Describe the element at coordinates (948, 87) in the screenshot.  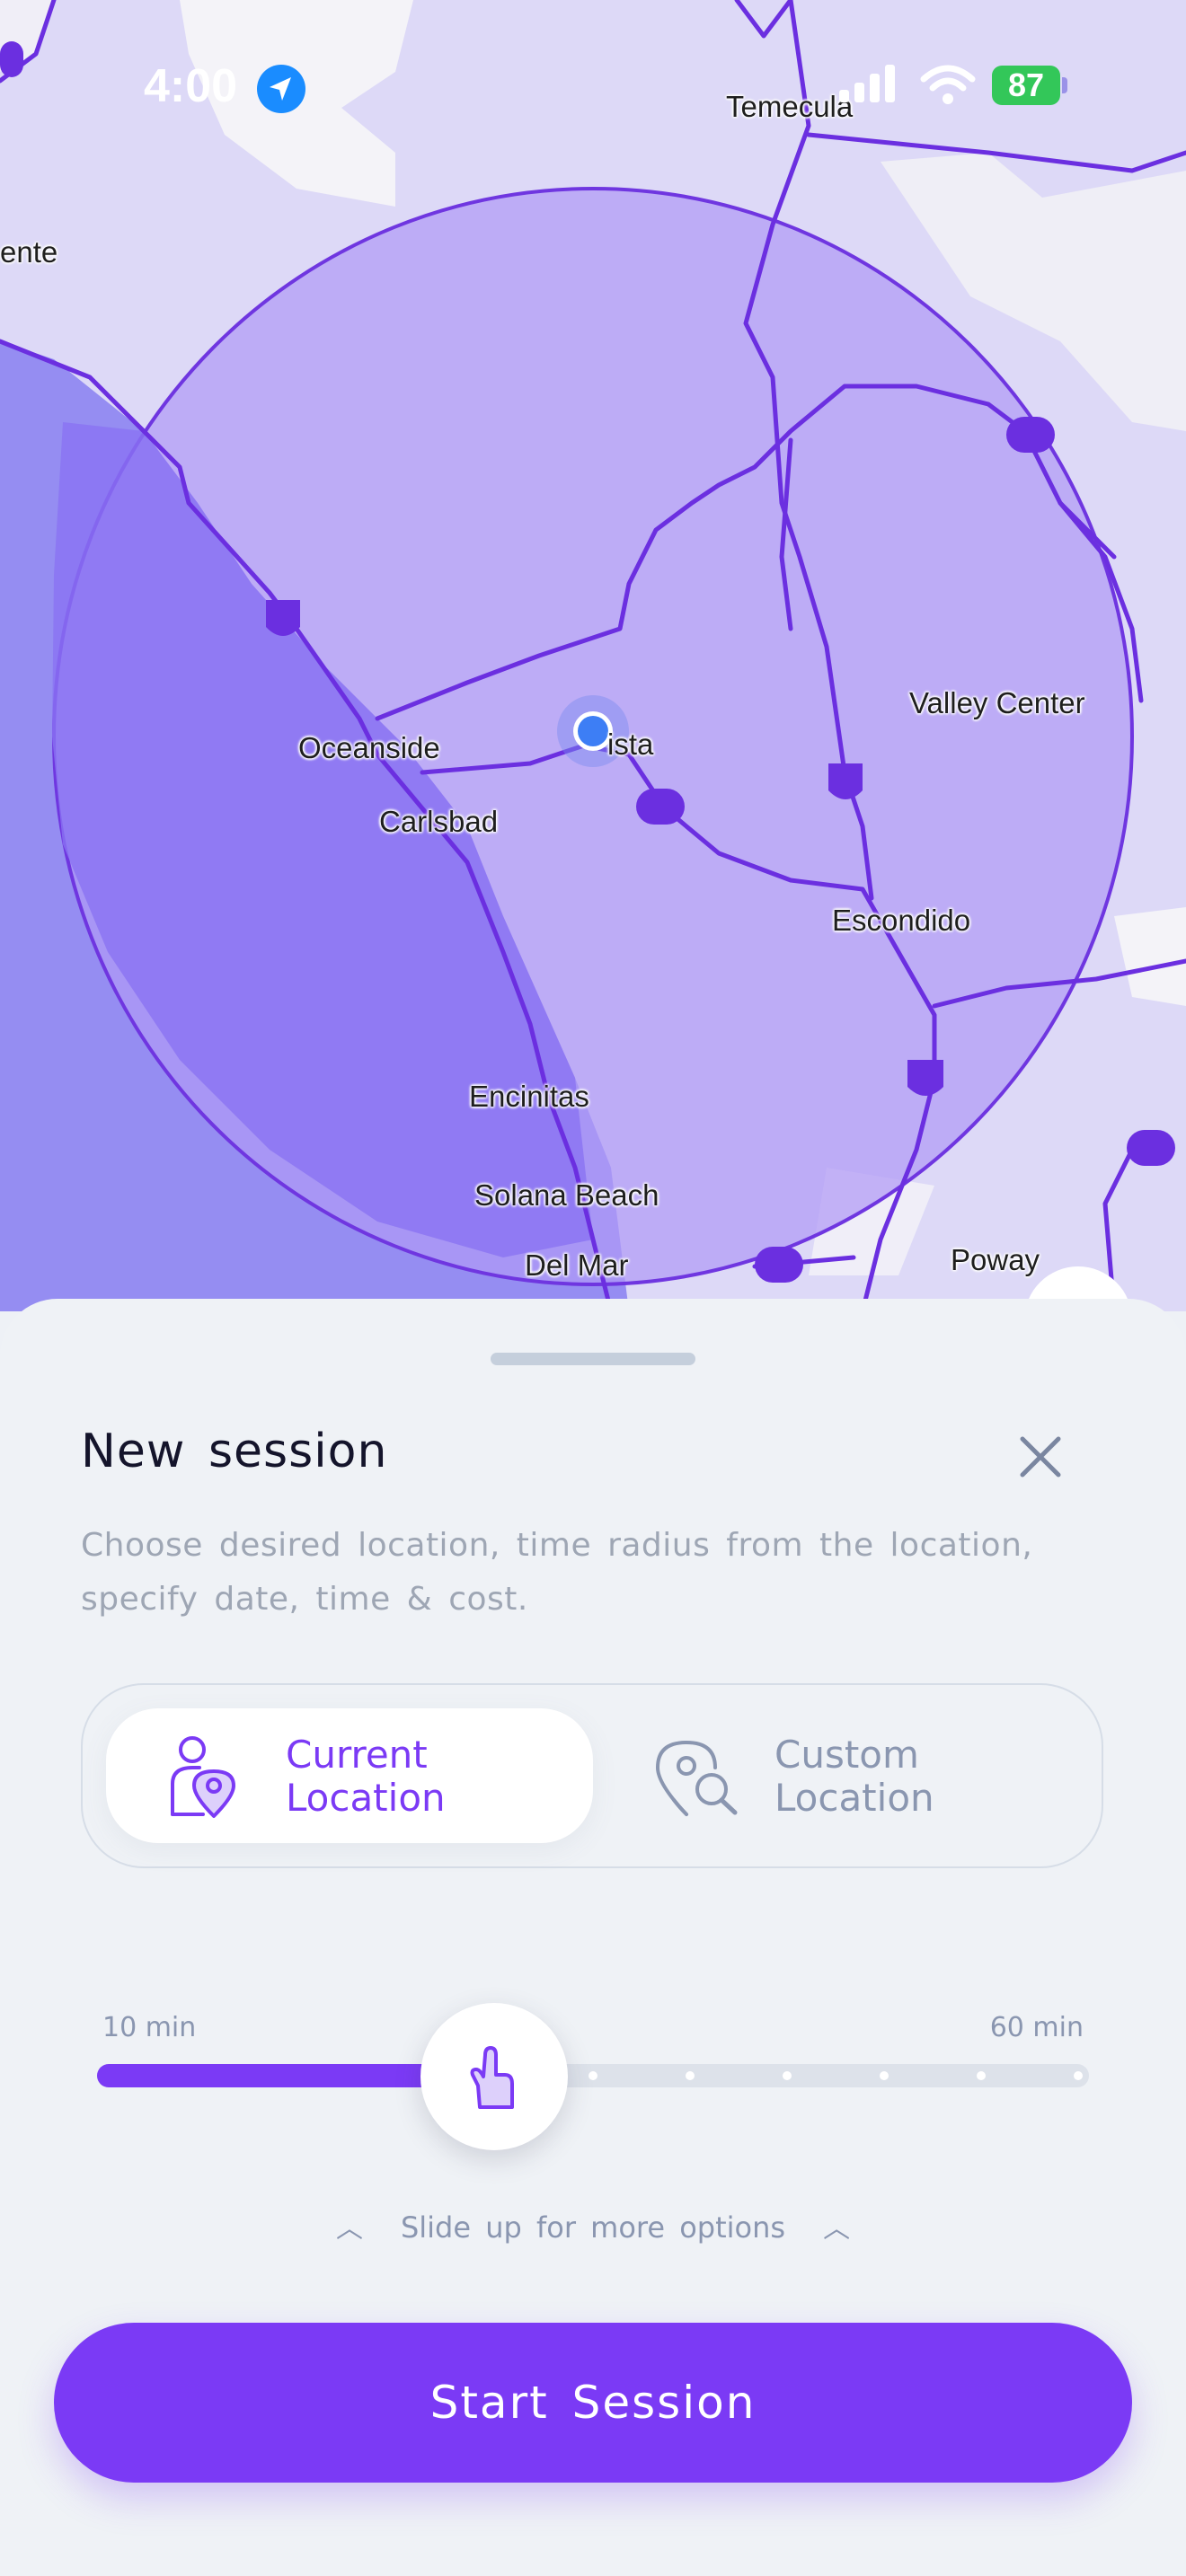
I see `wifi-icon` at that location.